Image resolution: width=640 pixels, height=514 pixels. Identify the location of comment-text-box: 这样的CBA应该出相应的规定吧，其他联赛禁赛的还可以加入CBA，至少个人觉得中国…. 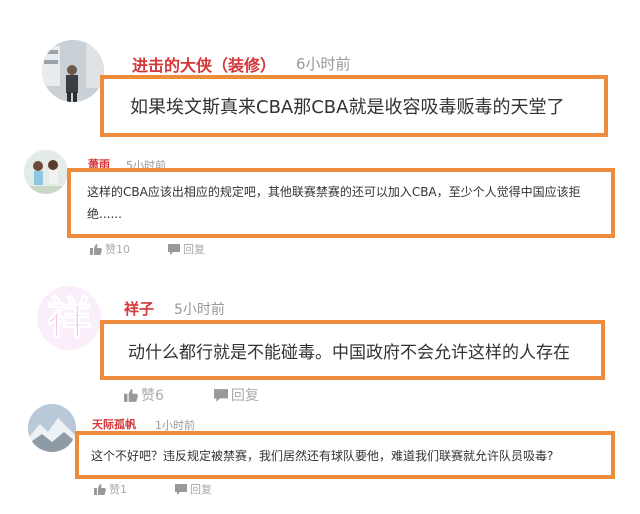
(341, 203).